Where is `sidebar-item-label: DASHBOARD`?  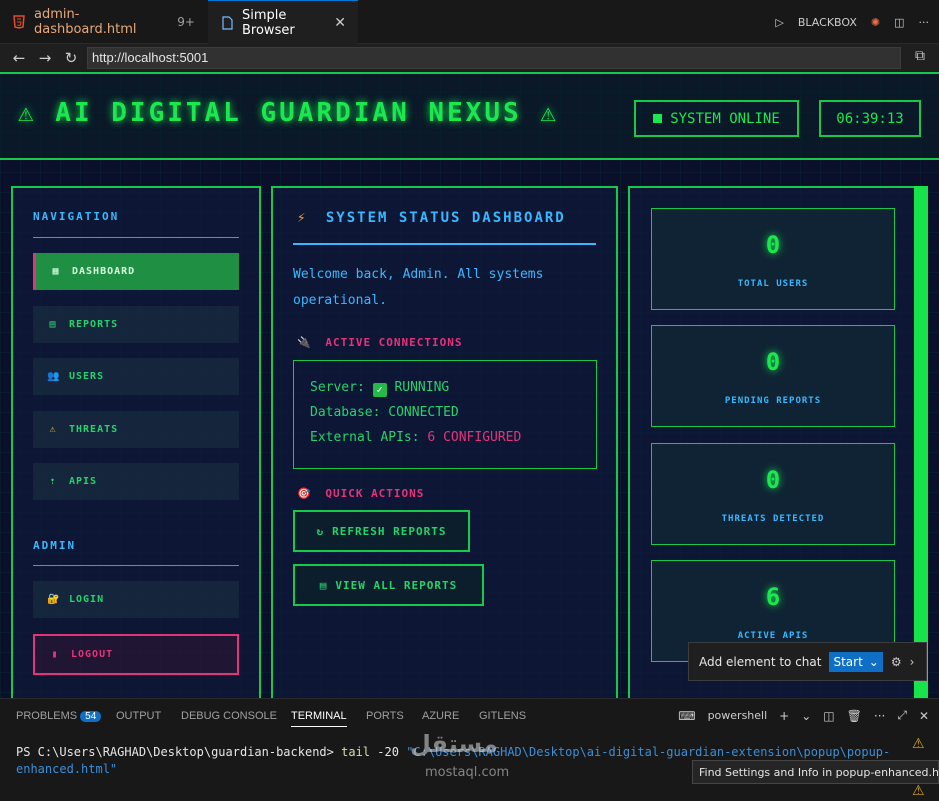 sidebar-item-label: DASHBOARD is located at coordinates (104, 271).